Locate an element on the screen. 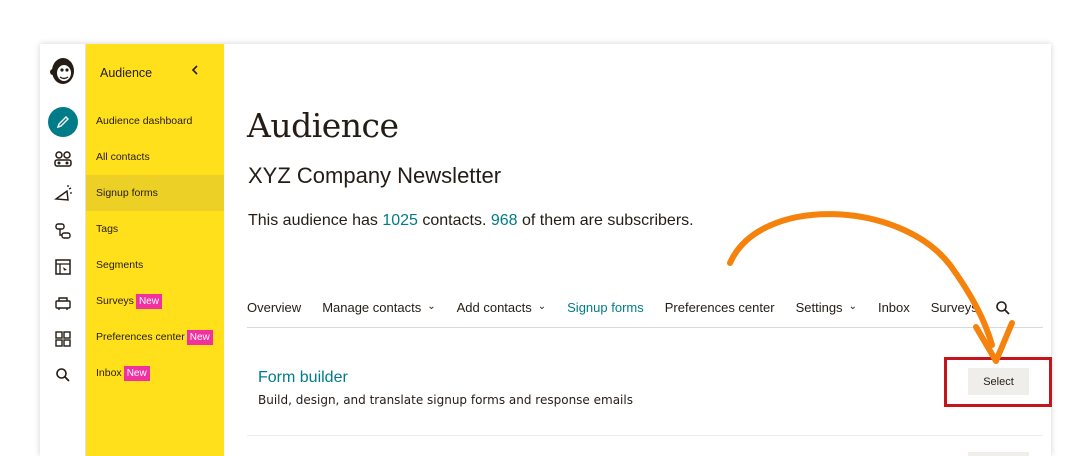 The height and width of the screenshot is (456, 1091). tab-label: Overview is located at coordinates (274, 307).